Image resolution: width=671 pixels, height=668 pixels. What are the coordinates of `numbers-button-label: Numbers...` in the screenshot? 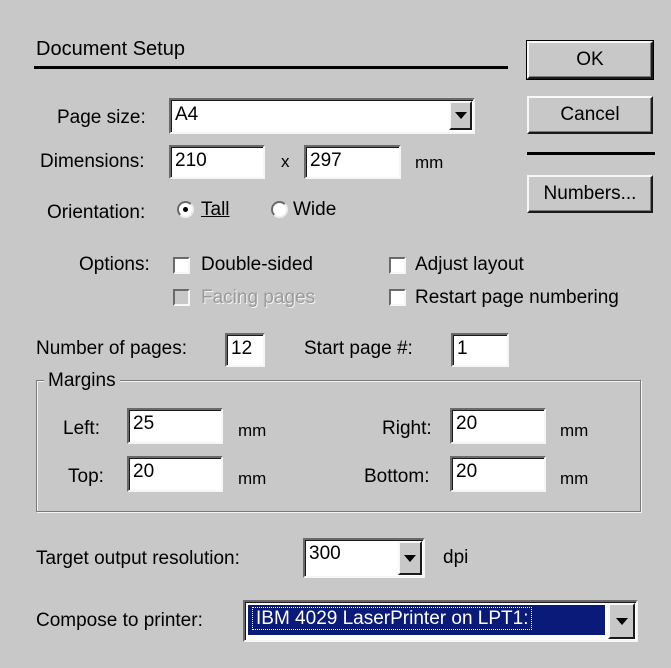 It's located at (590, 193).